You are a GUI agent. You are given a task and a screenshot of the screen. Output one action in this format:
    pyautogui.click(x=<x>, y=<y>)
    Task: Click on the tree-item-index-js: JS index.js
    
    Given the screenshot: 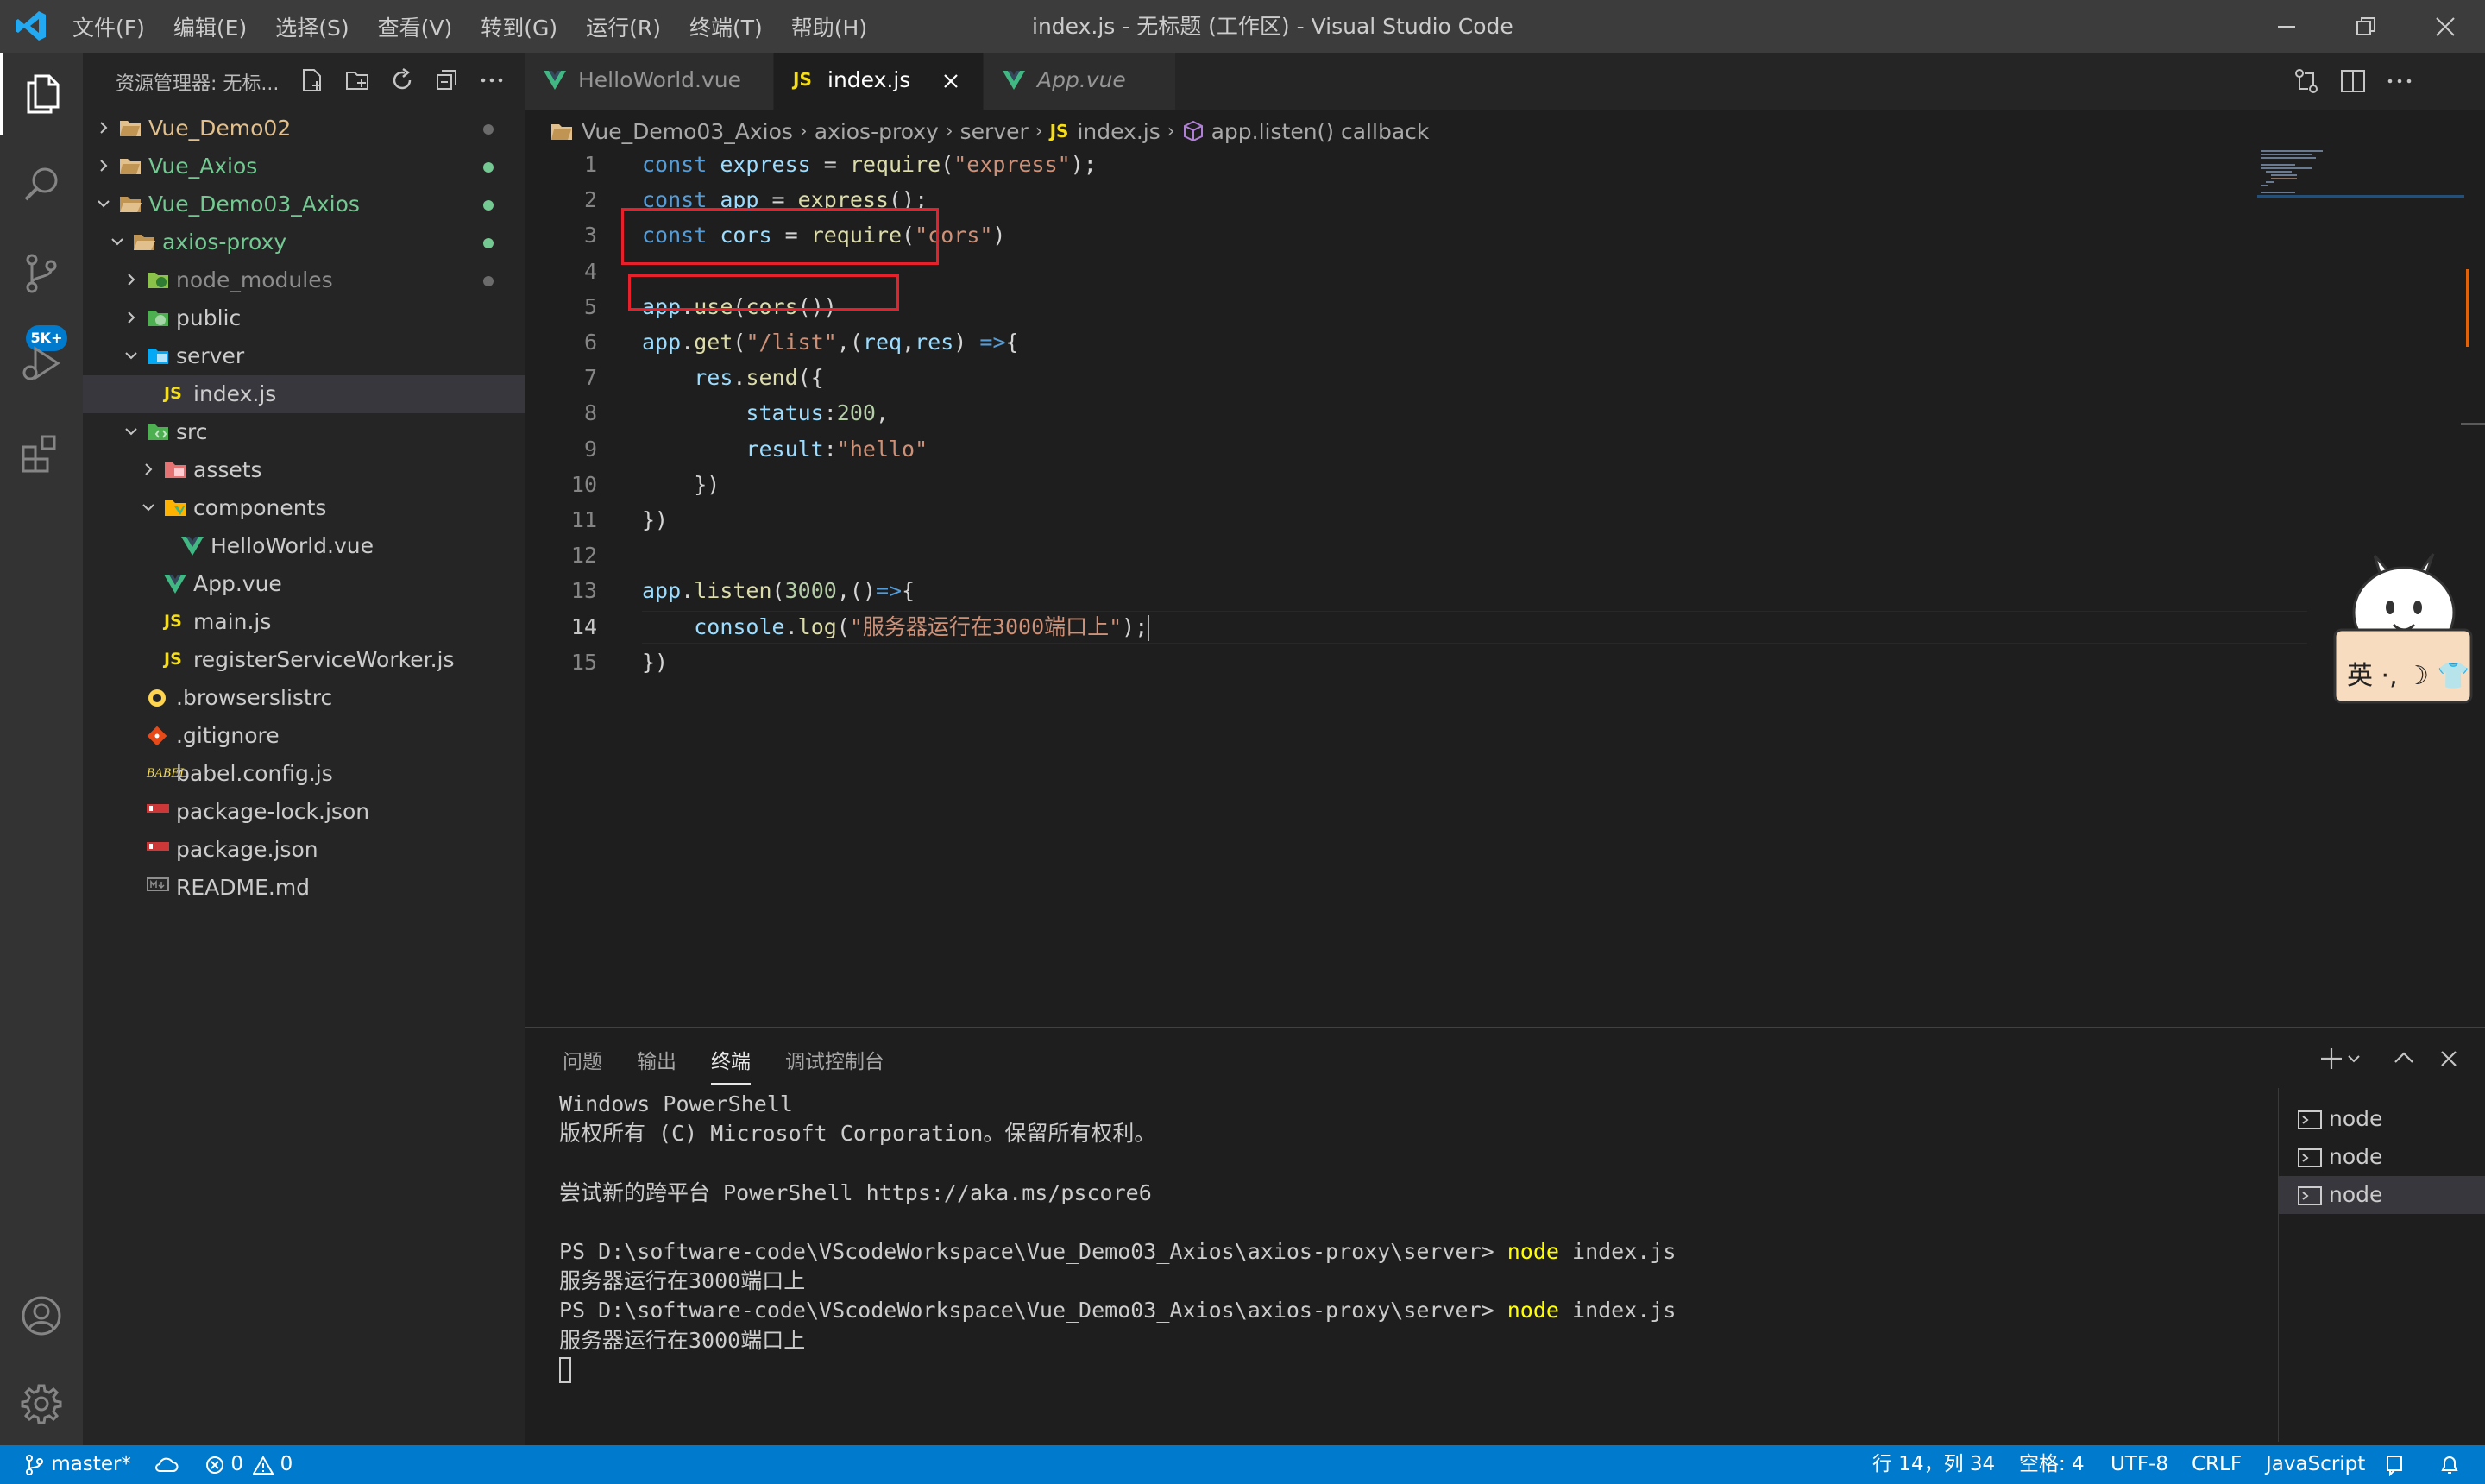 What is the action you would take?
    pyautogui.click(x=304, y=394)
    